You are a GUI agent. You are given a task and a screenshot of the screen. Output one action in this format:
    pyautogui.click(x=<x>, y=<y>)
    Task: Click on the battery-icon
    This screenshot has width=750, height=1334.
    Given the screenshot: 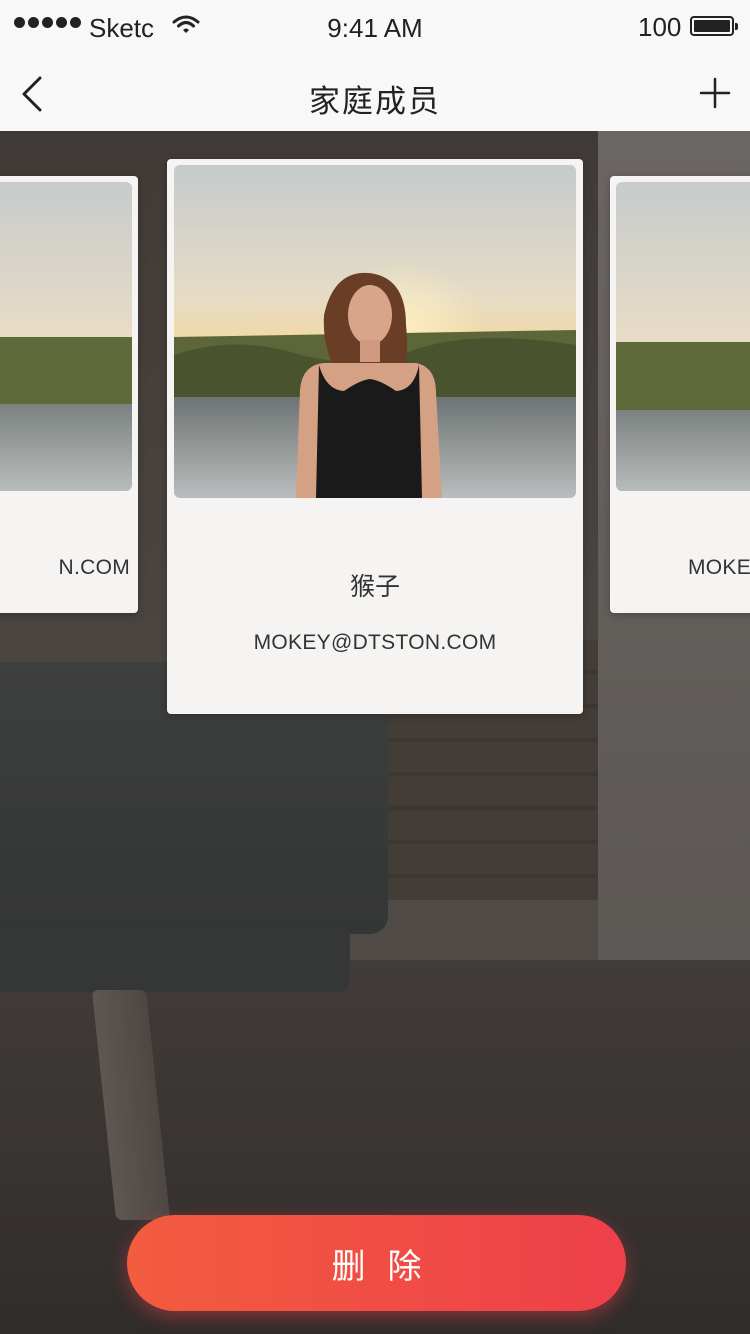 What is the action you would take?
    pyautogui.click(x=714, y=26)
    